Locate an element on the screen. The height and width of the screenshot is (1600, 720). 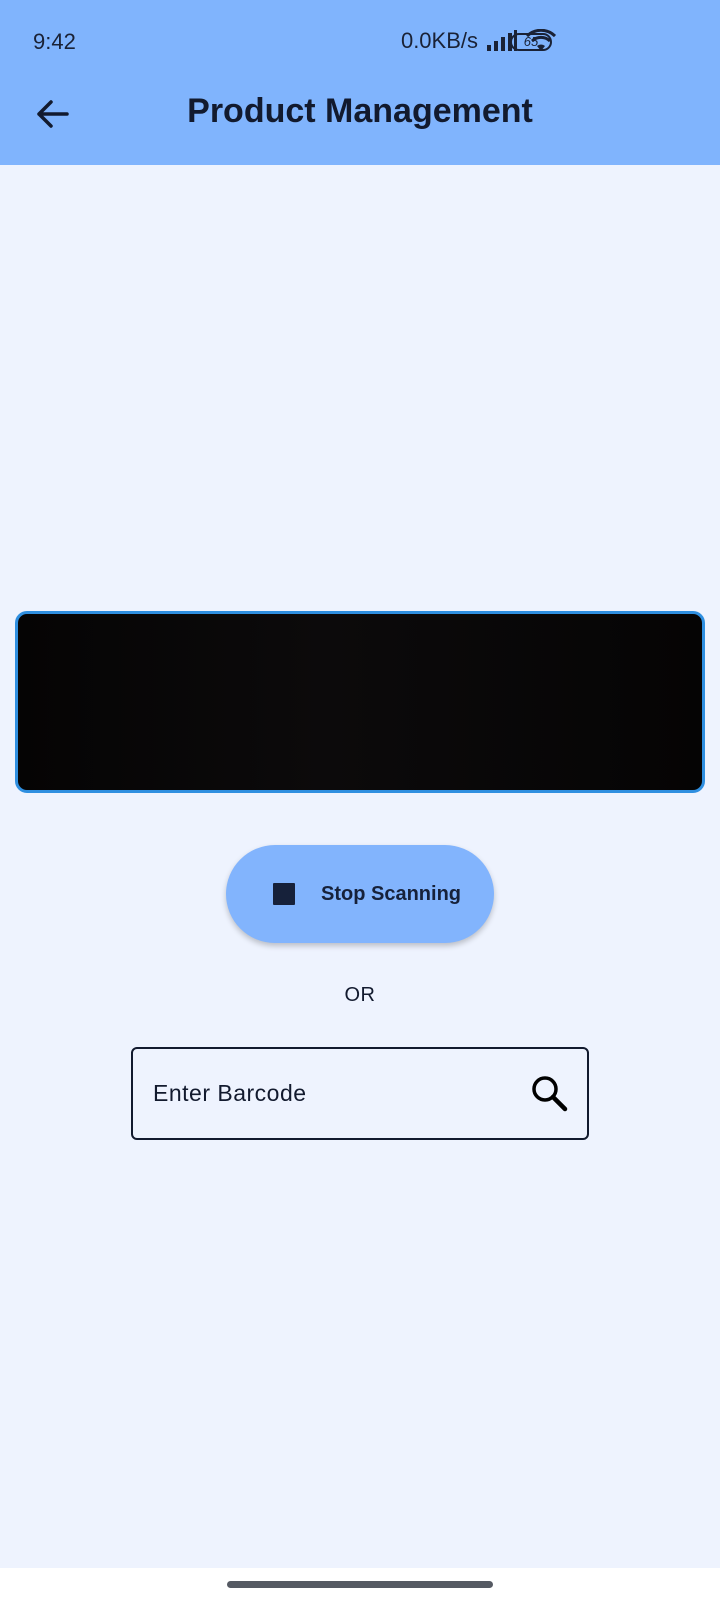
search-icon is located at coordinates (549, 1093).